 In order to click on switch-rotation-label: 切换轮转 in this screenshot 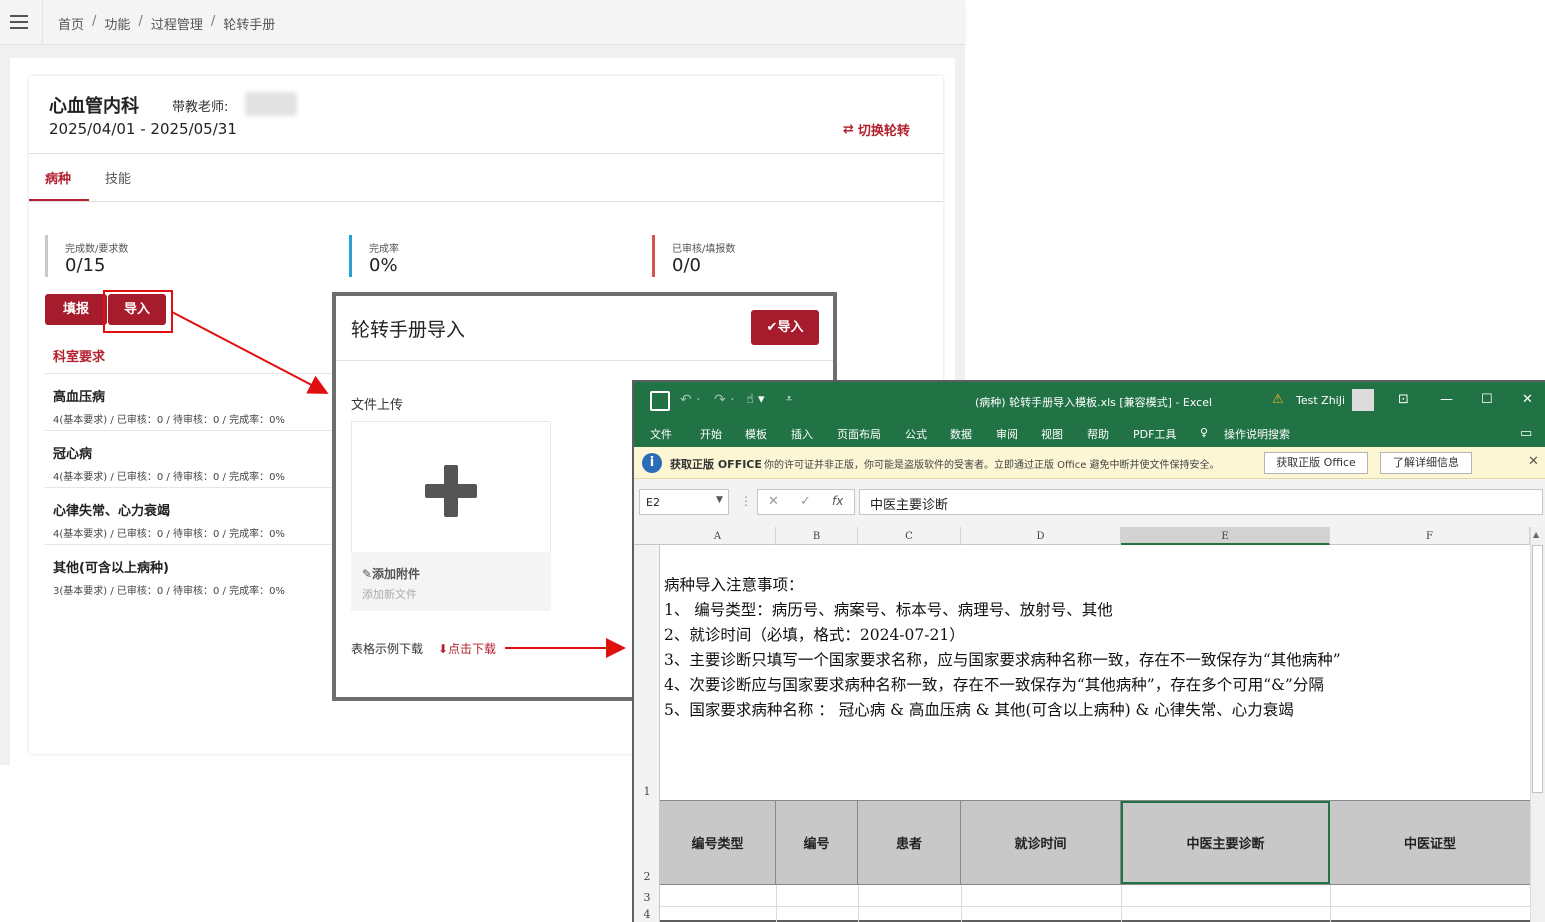, I will do `click(883, 131)`.